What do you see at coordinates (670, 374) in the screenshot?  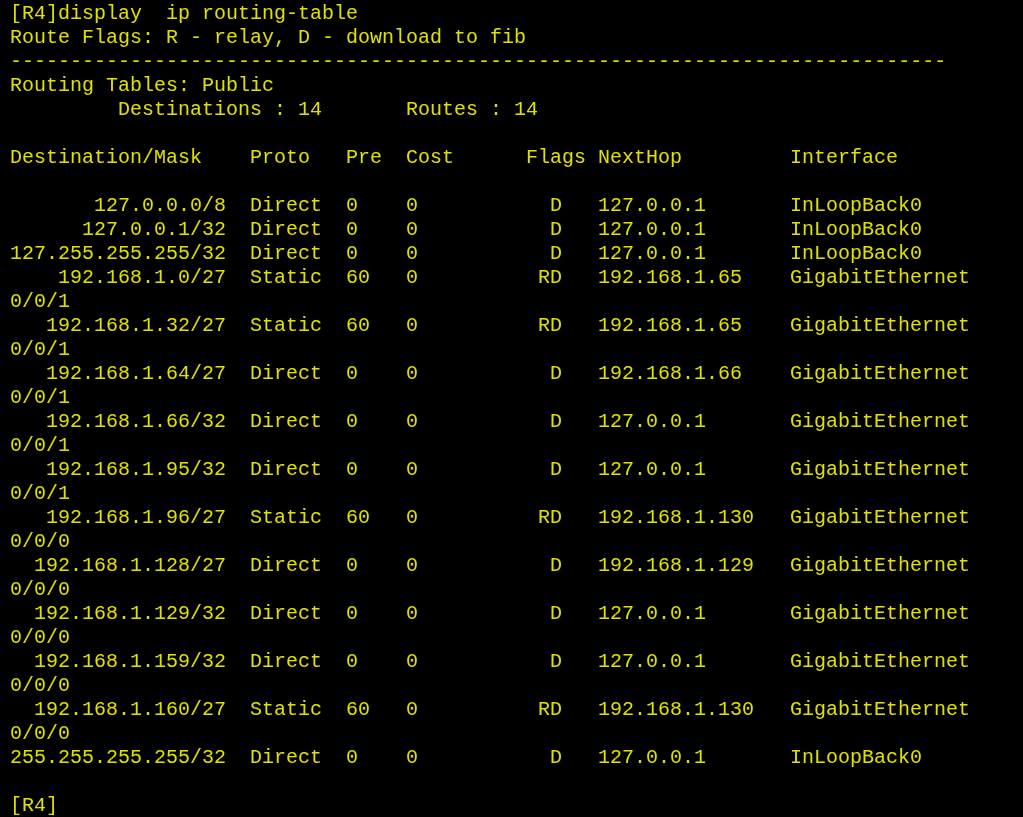 I see `table-cell: 192.168.1.66` at bounding box center [670, 374].